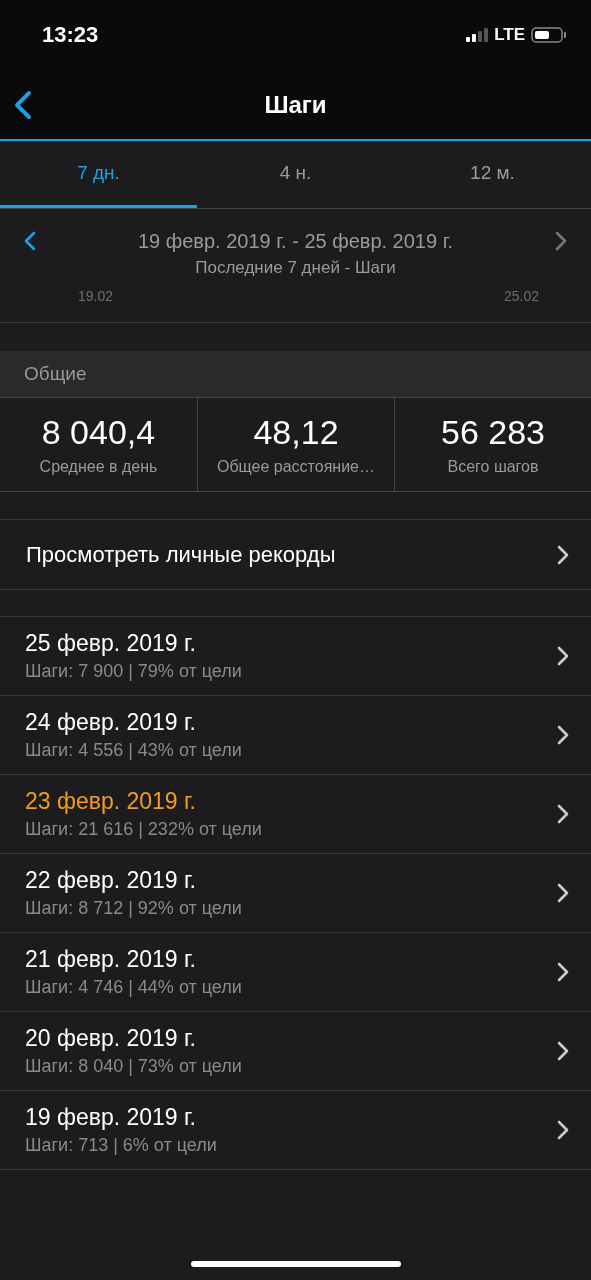  I want to click on day-steps: Шаги: 713 | 6% от цели, so click(121, 1145).